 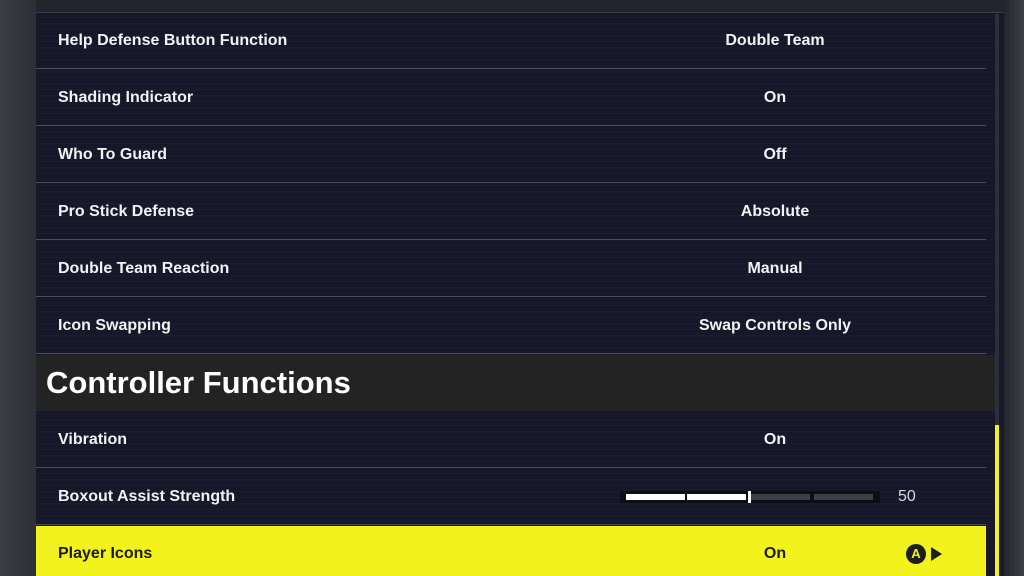 I want to click on setting-row-boxout-assist-strength: Boxout Assist Strength 50, so click(x=511, y=497).